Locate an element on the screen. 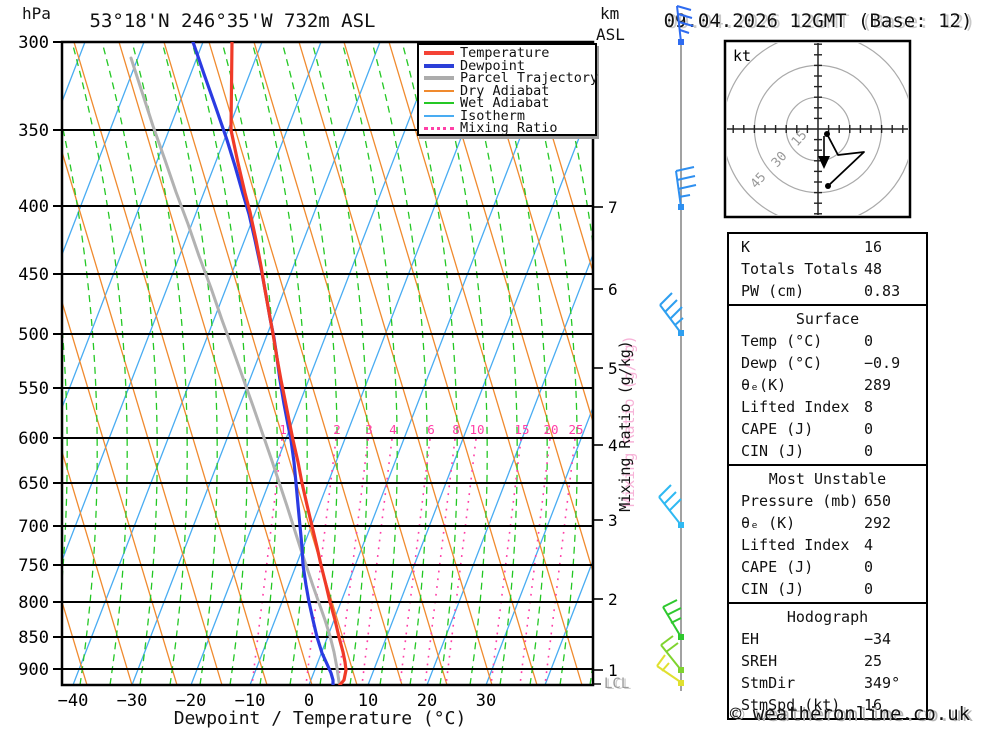 The width and height of the screenshot is (1000, 733). legend-item-label: Mixing Ratio is located at coordinates (509, 128).